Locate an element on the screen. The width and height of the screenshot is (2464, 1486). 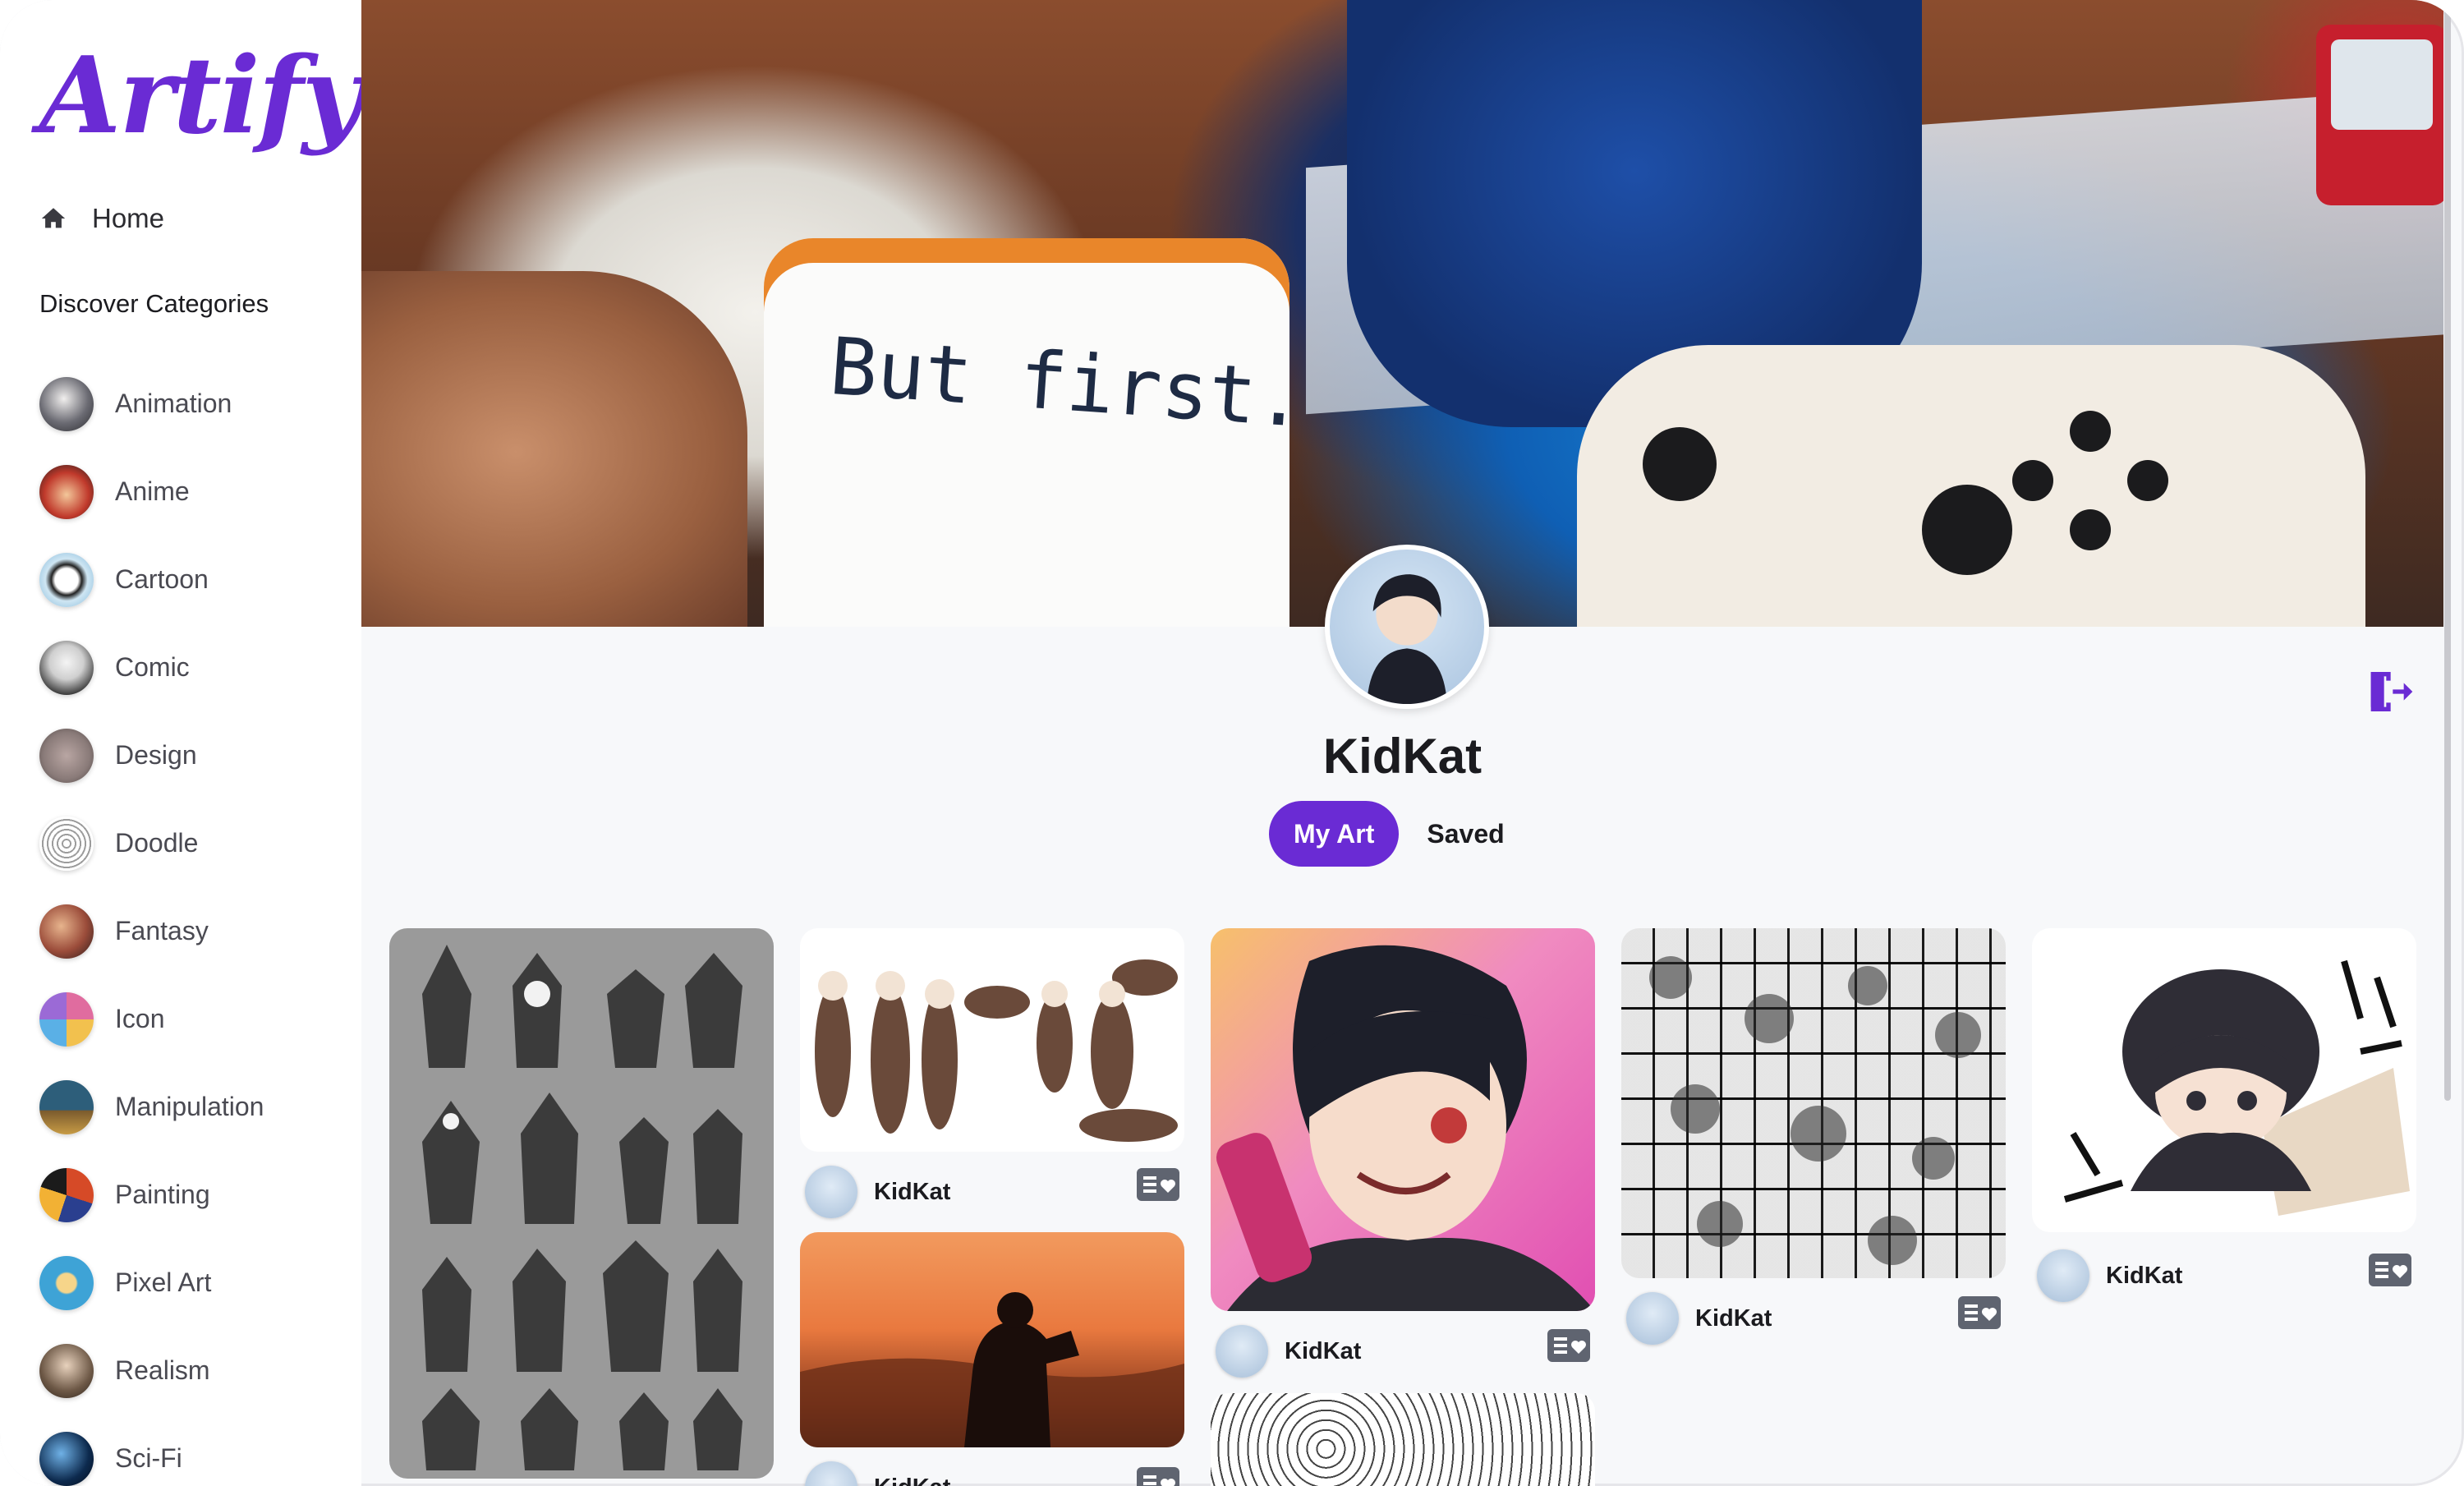
tower-sketches is located at coordinates (582, 1207).